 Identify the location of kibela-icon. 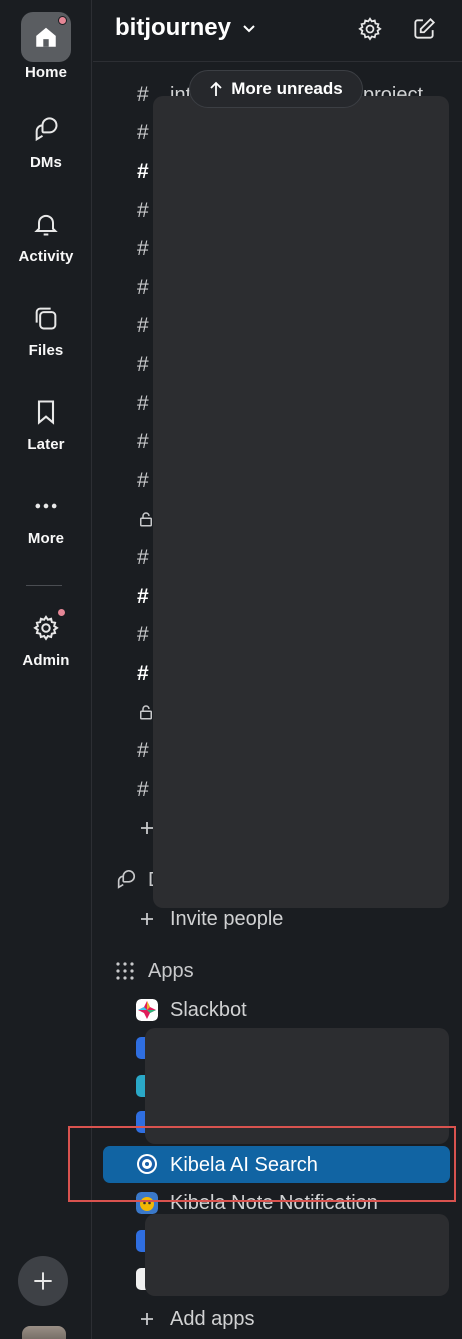
(147, 1164).